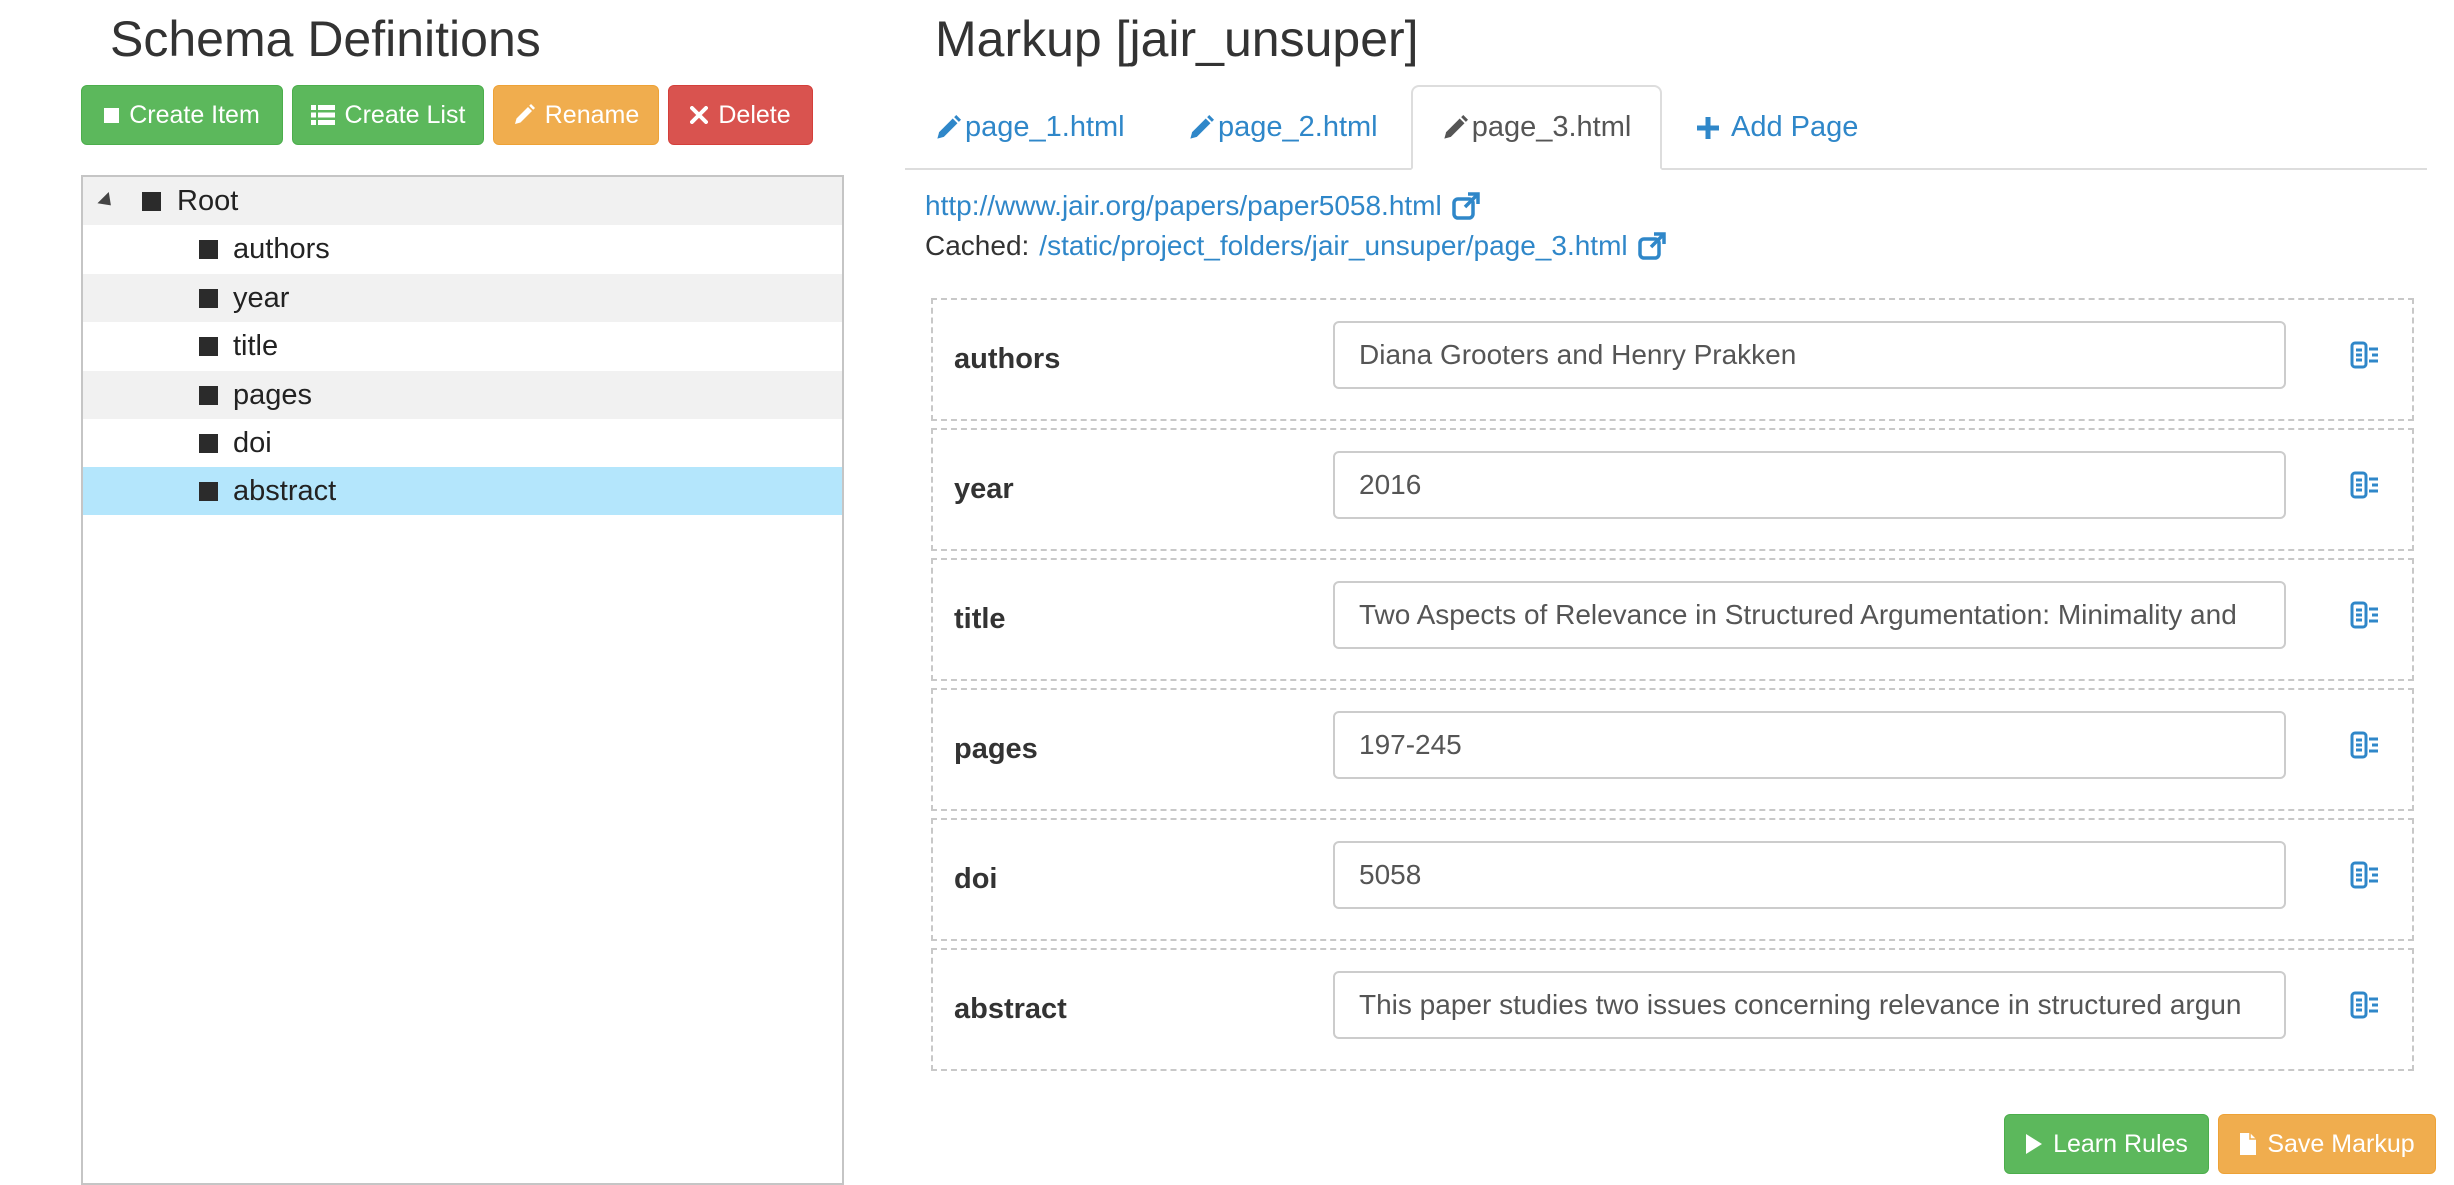 The height and width of the screenshot is (1185, 2454). What do you see at coordinates (592, 114) in the screenshot?
I see `rename-label: Rename` at bounding box center [592, 114].